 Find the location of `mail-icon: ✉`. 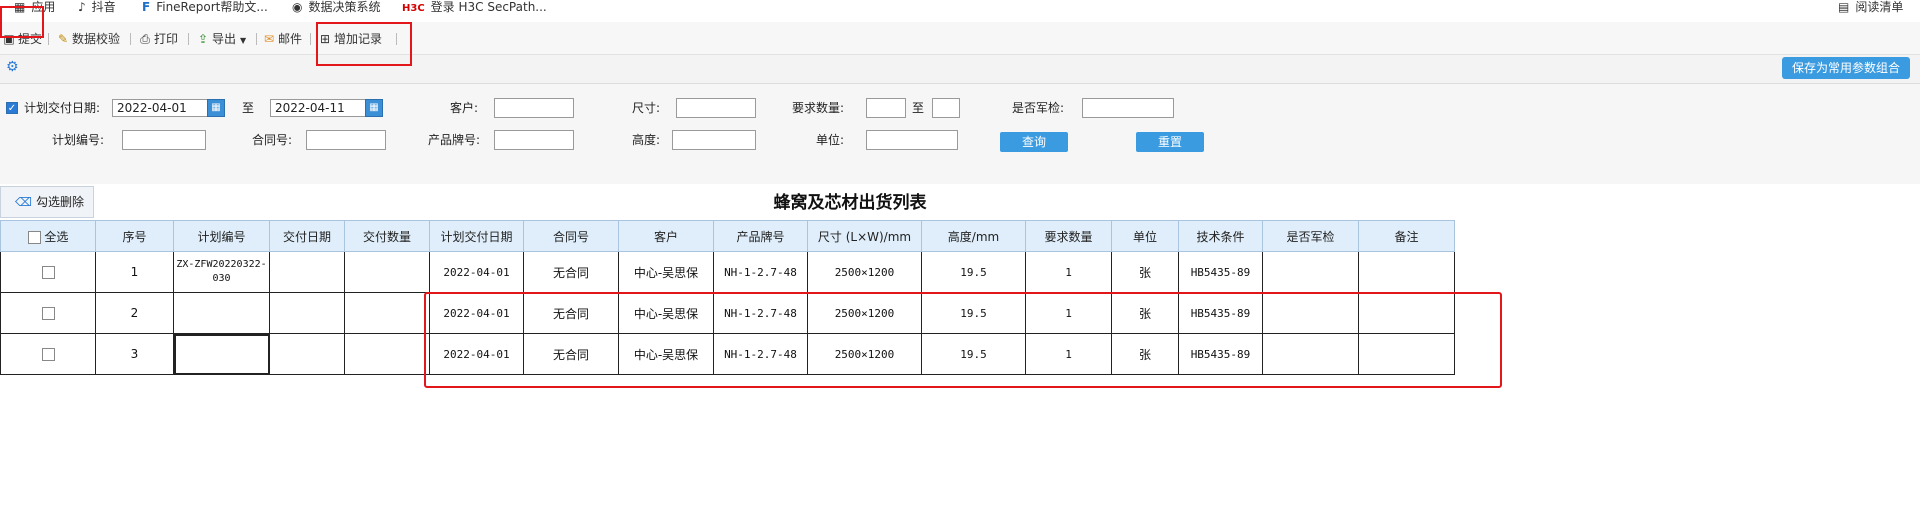

mail-icon: ✉ is located at coordinates (269, 39).